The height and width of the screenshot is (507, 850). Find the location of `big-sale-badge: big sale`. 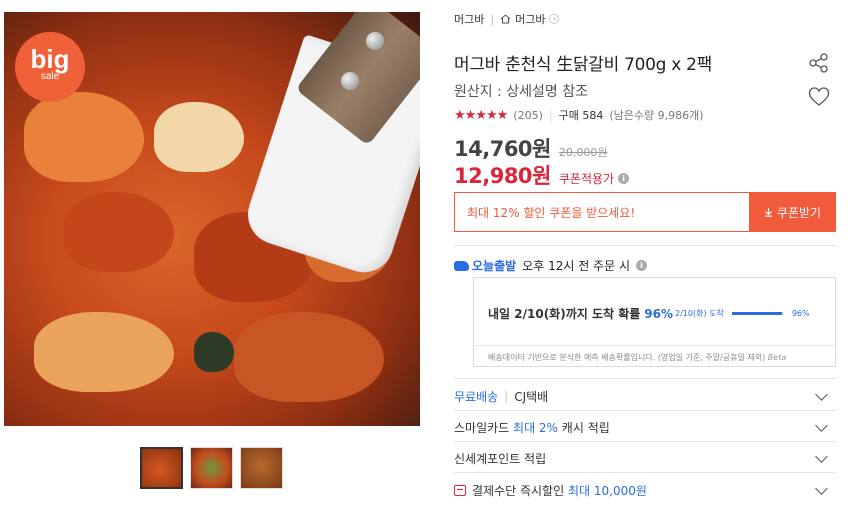

big-sale-badge: big sale is located at coordinates (50, 67).